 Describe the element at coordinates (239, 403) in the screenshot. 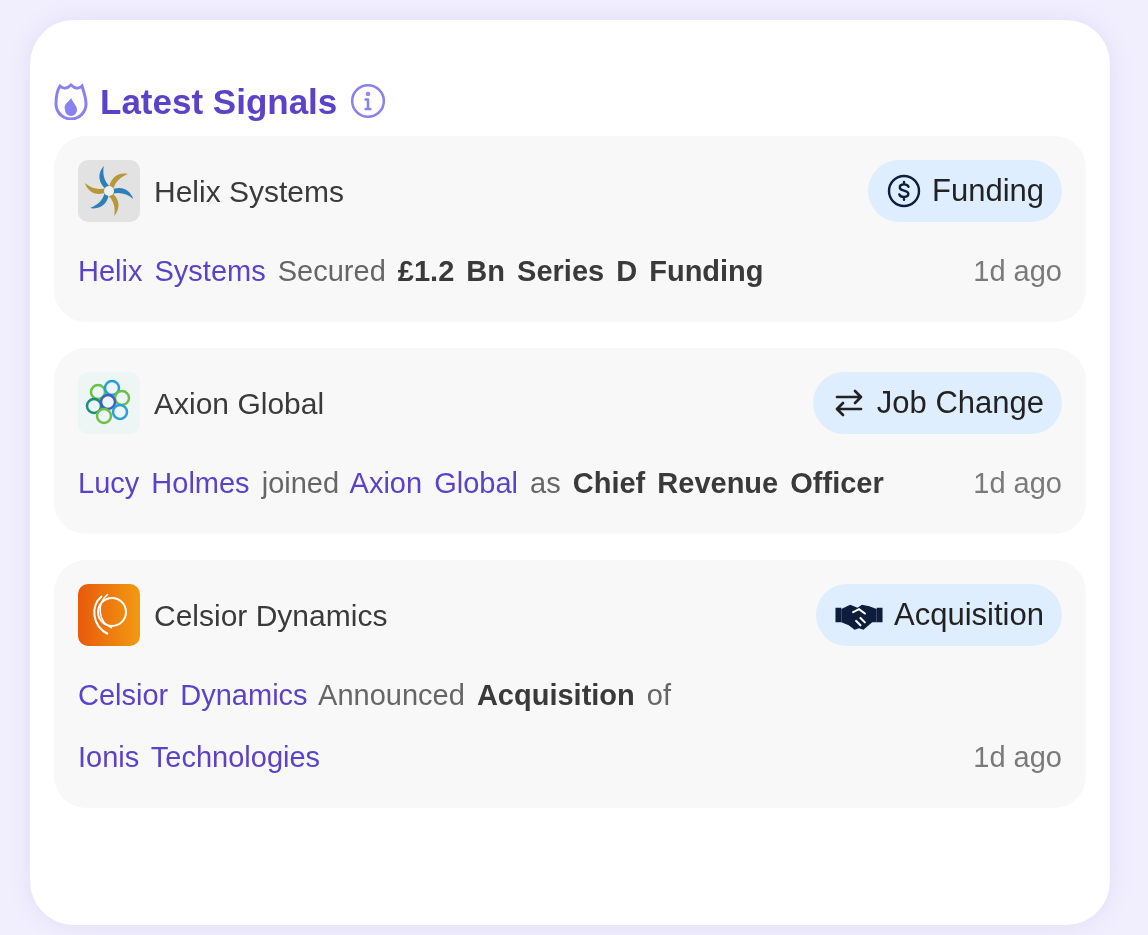

I see `company-name: Axion Global` at that location.